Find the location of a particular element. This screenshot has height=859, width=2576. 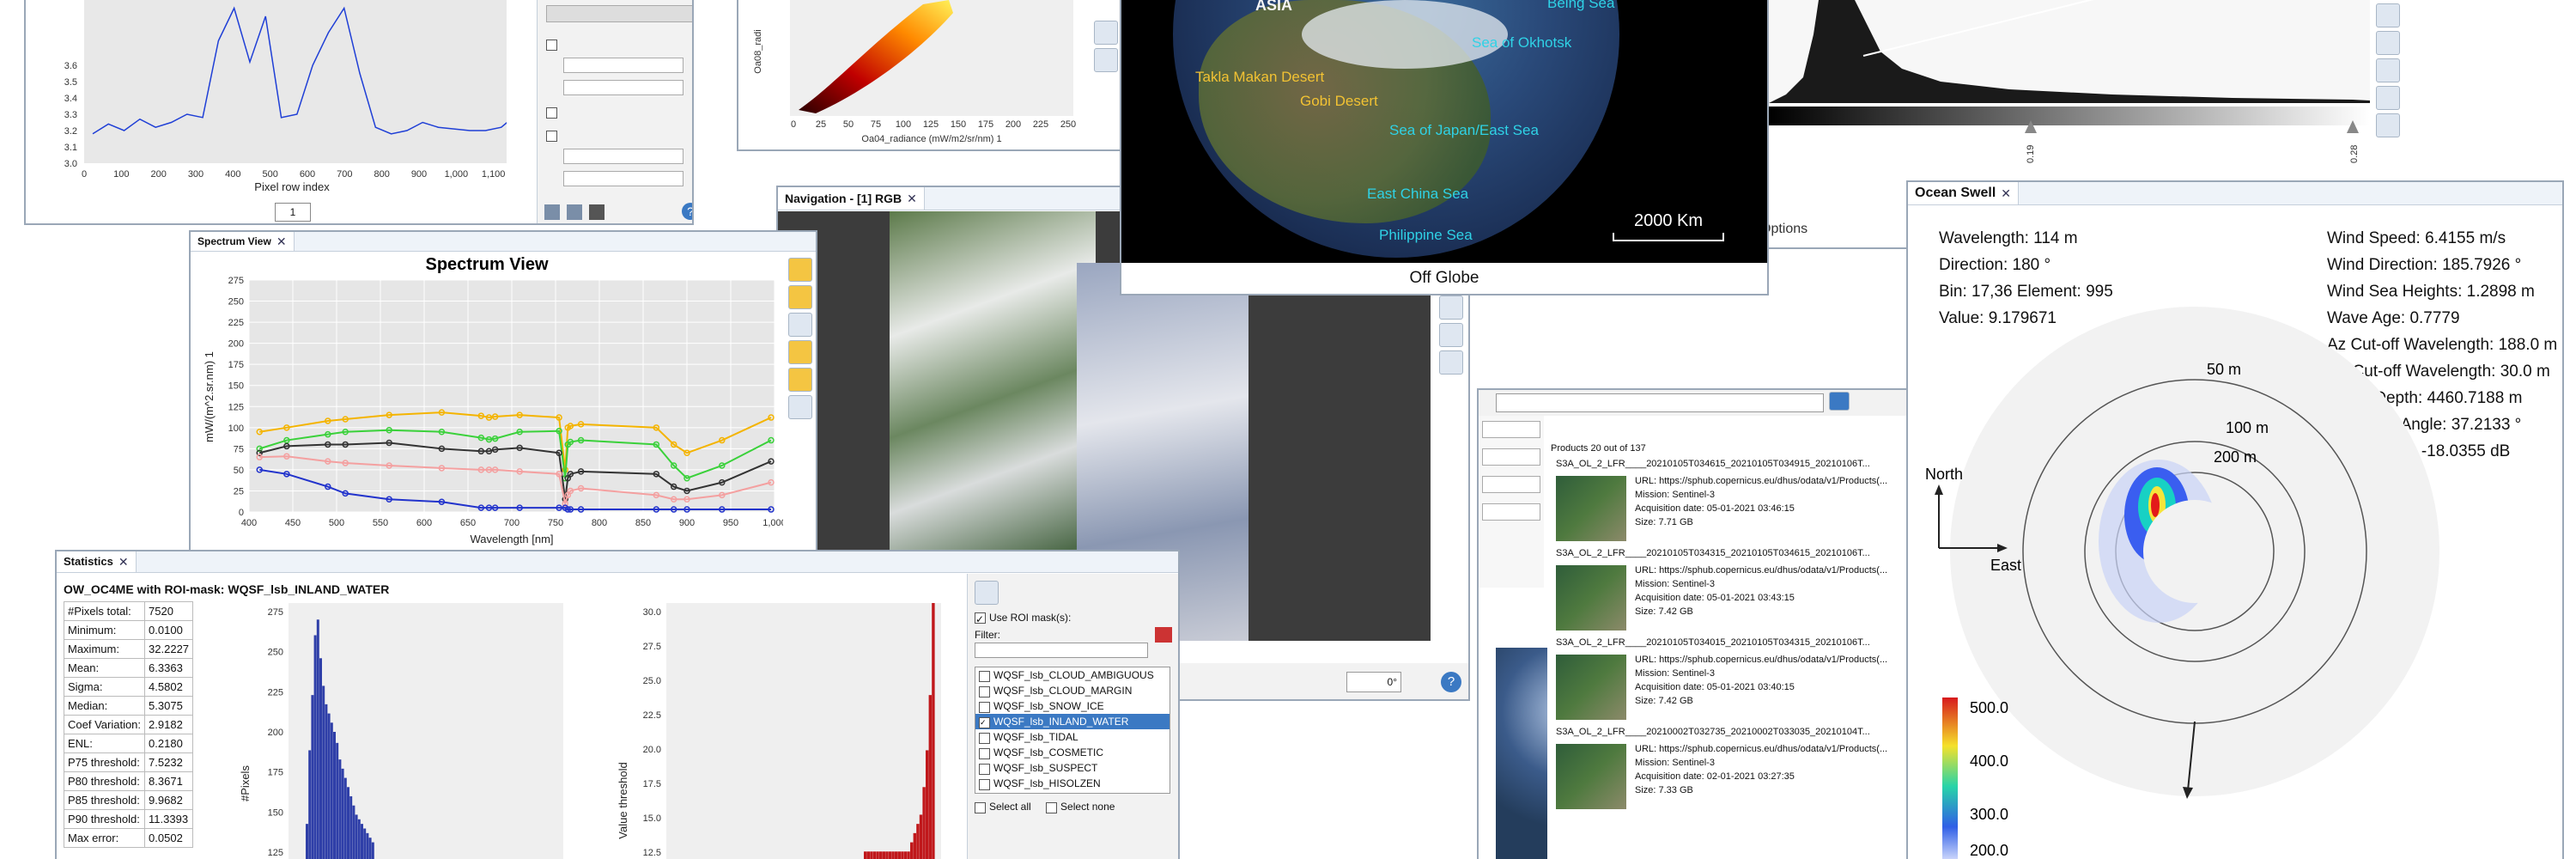

y-tick-label: 20.0 is located at coordinates (652, 750).